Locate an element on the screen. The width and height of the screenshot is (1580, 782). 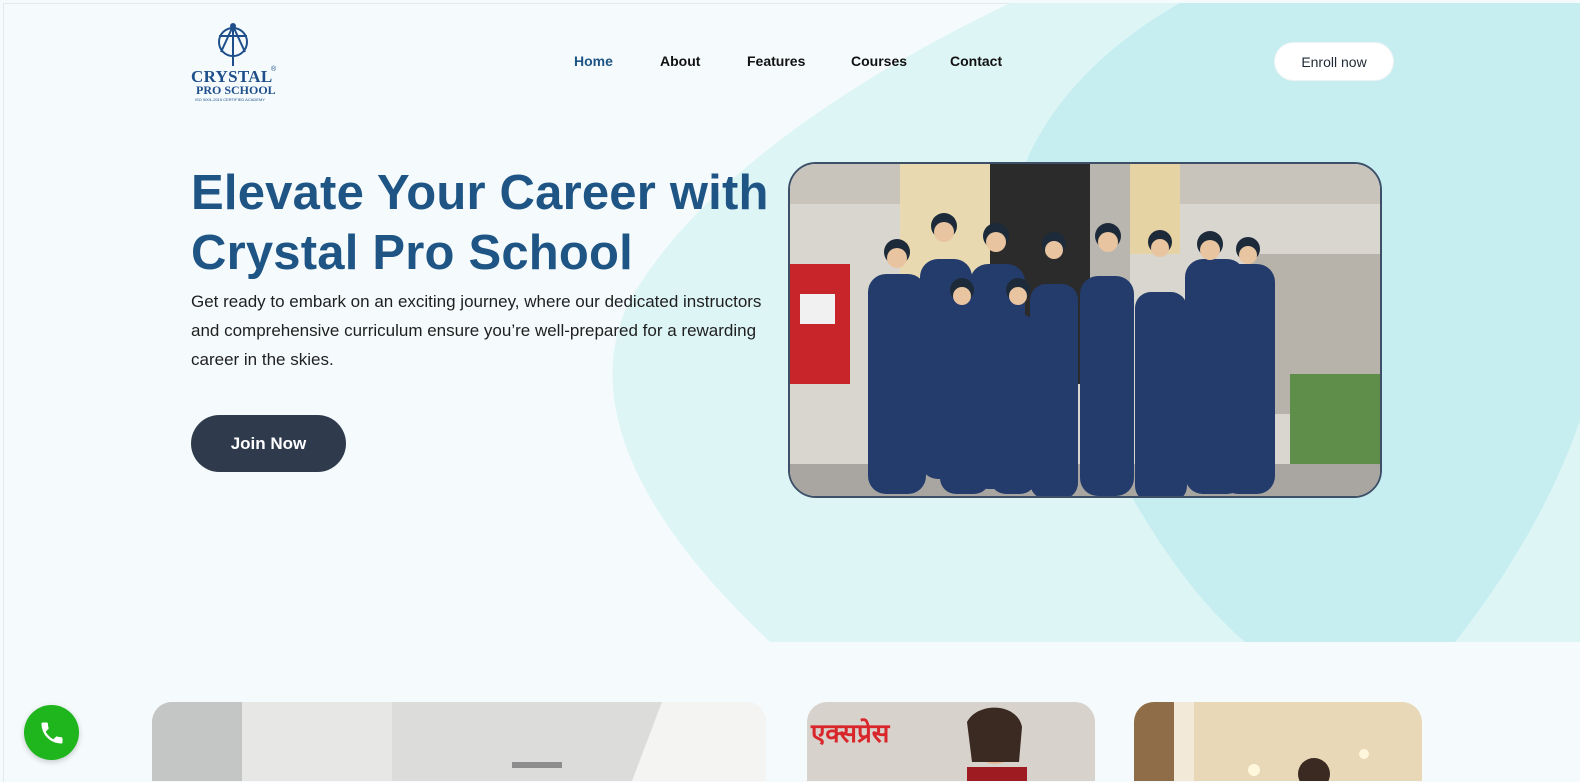
gallery-card-2: एक्सप्रेस is located at coordinates (951, 741).